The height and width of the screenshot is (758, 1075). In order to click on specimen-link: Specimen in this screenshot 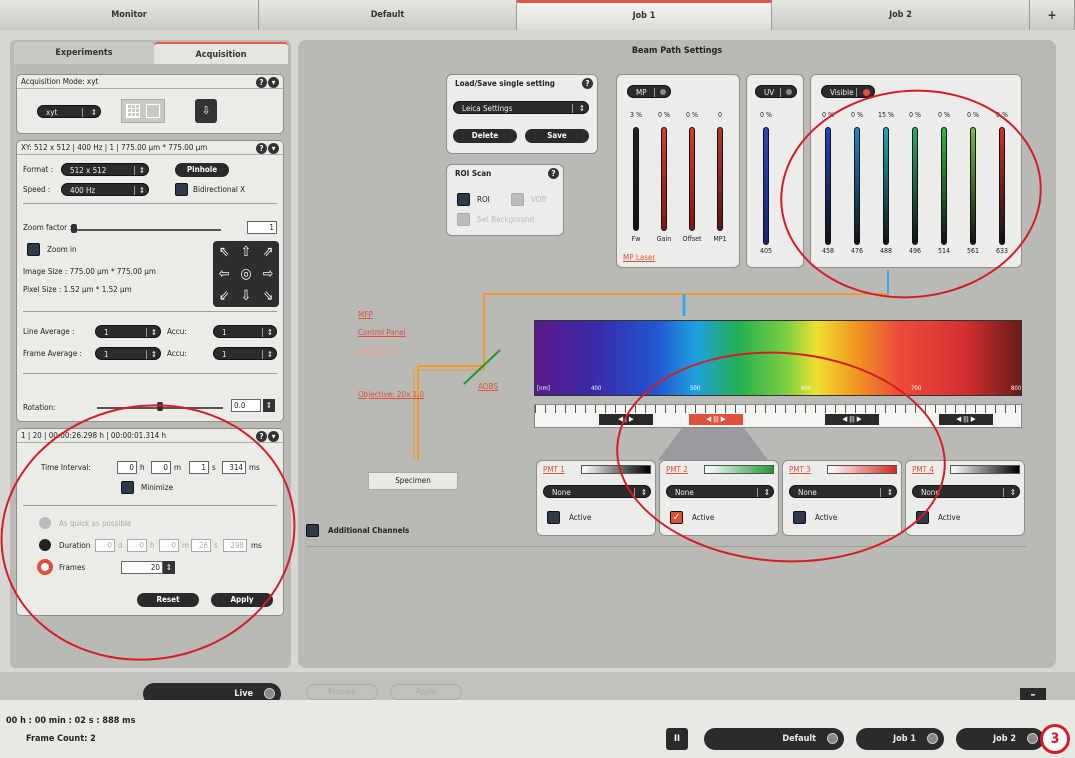, I will do `click(376, 350)`.